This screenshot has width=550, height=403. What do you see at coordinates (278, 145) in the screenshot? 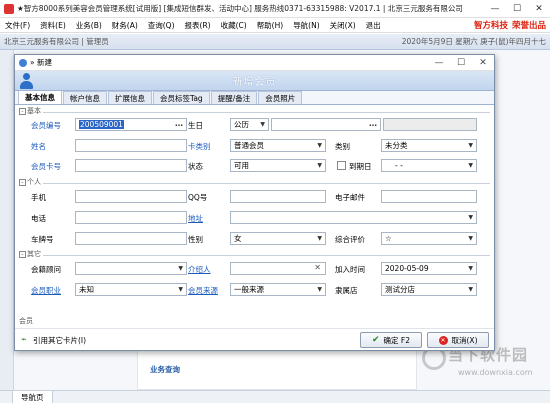
I see `card-type-select: 普通会员 ▼` at bounding box center [278, 145].